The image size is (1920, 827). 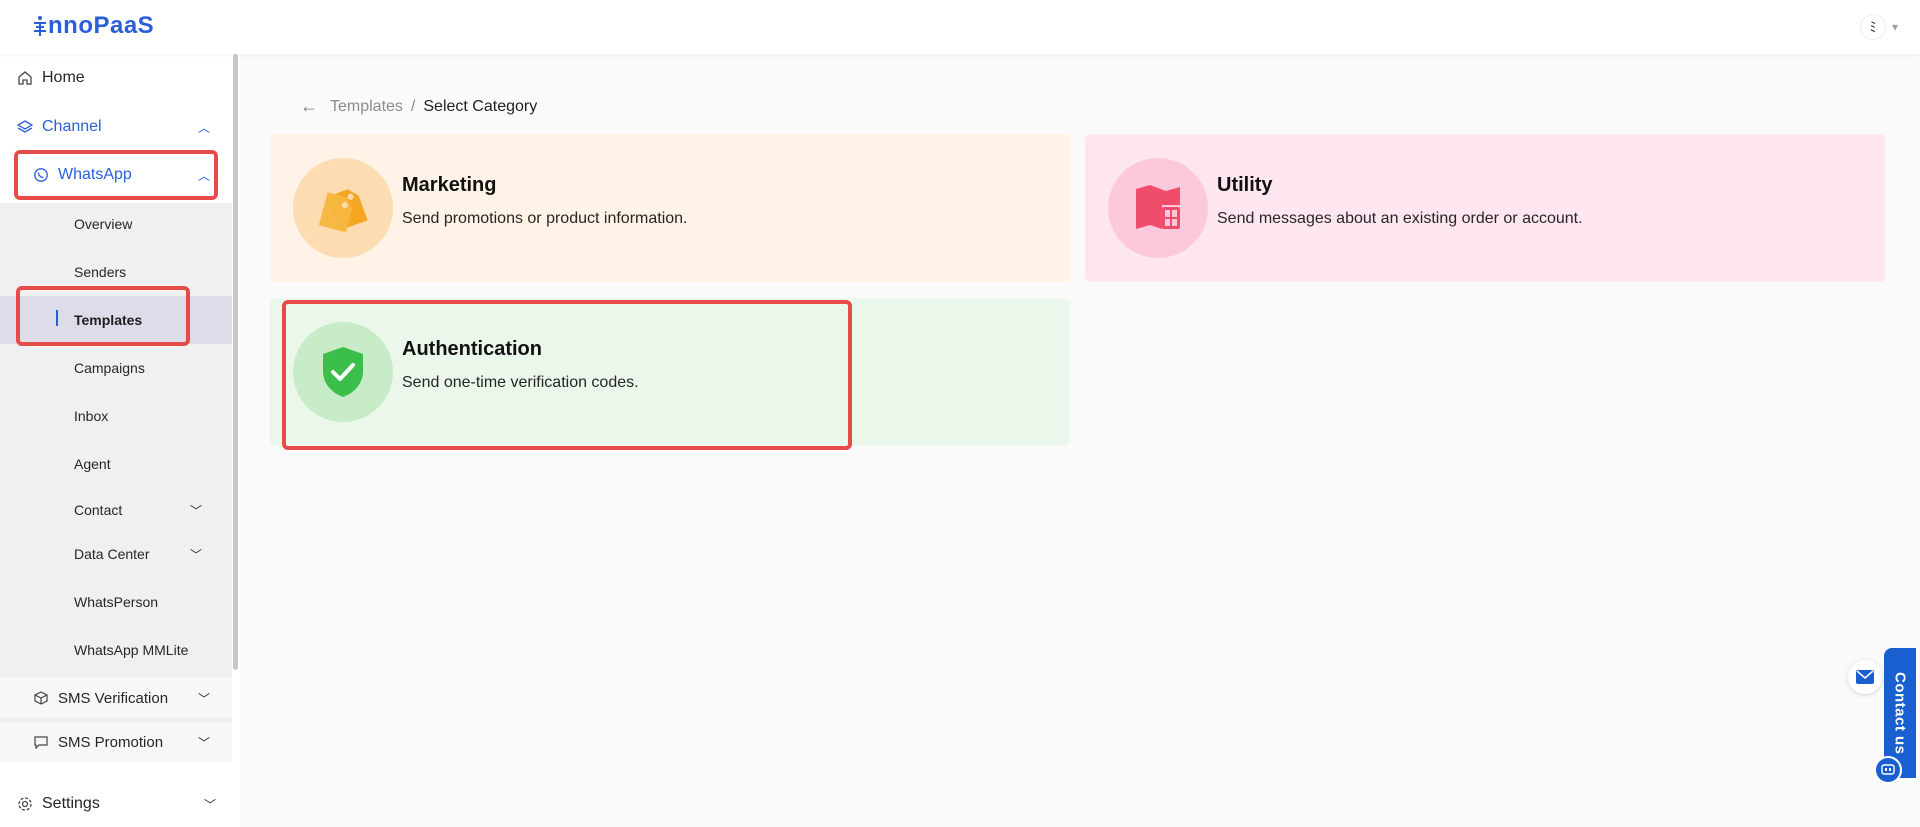 What do you see at coordinates (1245, 185) in the screenshot?
I see `category-title: Utility` at bounding box center [1245, 185].